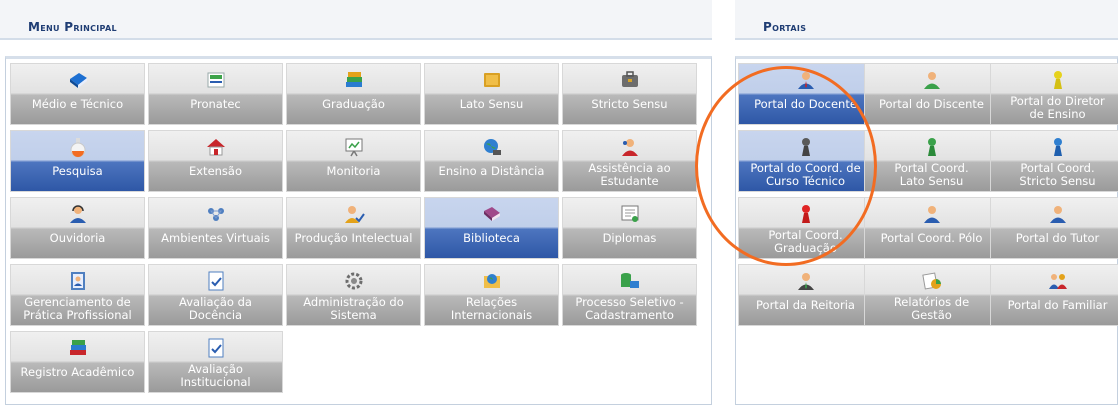  I want to click on tile-stricto-sensu: Stricto Sensu, so click(629, 94).